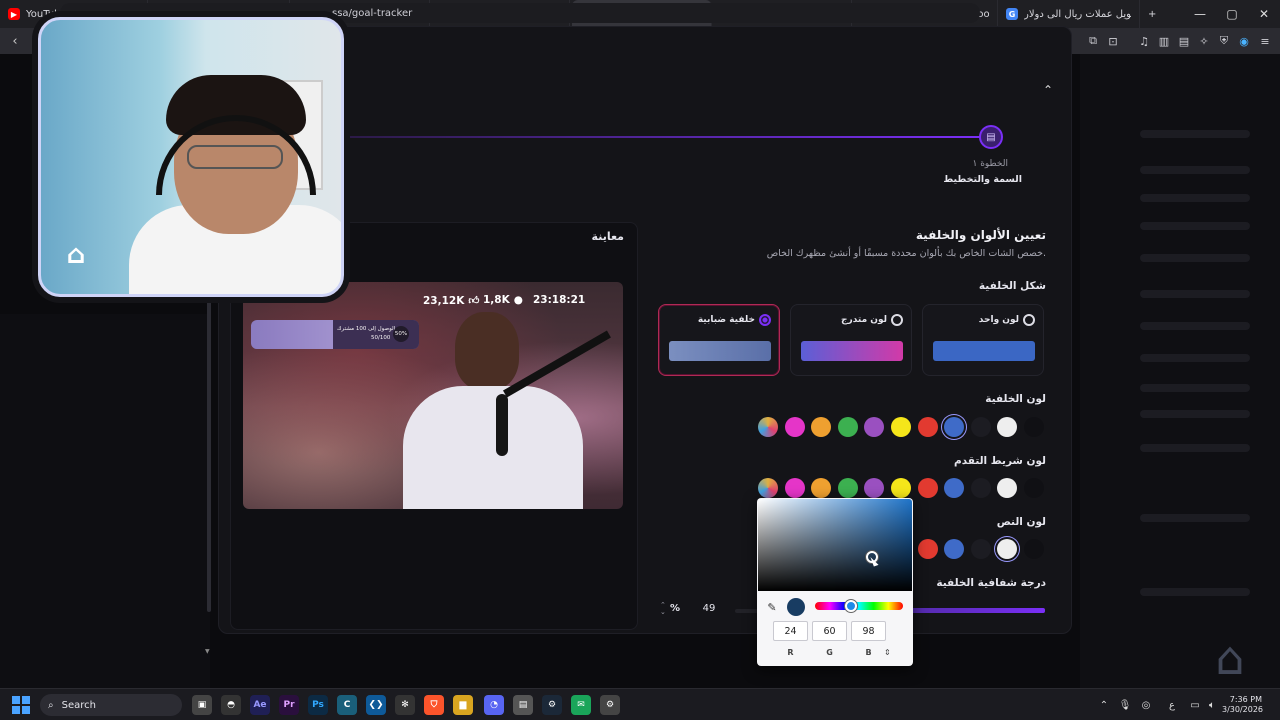  What do you see at coordinates (610, 705) in the screenshot?
I see `settings-icon: ⚙` at bounding box center [610, 705].